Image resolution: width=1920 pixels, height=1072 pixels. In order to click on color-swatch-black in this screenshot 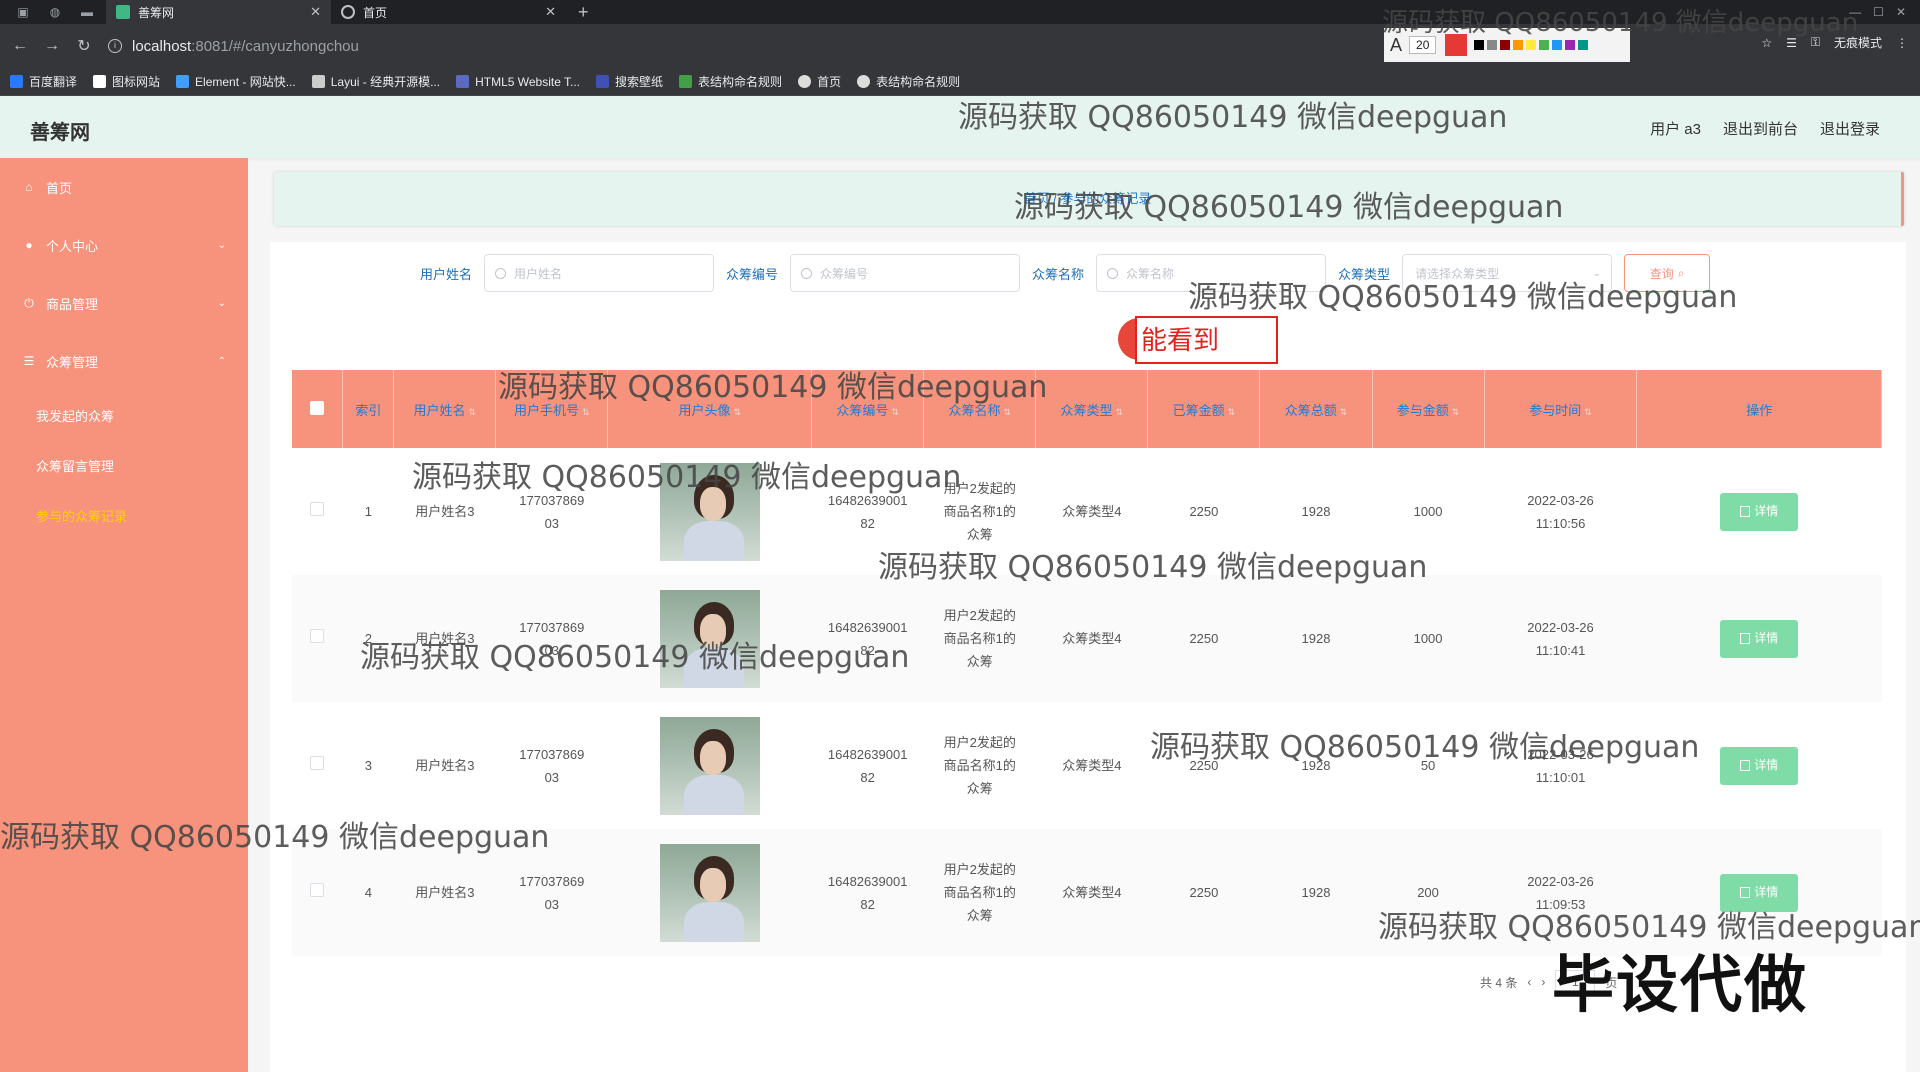, I will do `click(1479, 45)`.